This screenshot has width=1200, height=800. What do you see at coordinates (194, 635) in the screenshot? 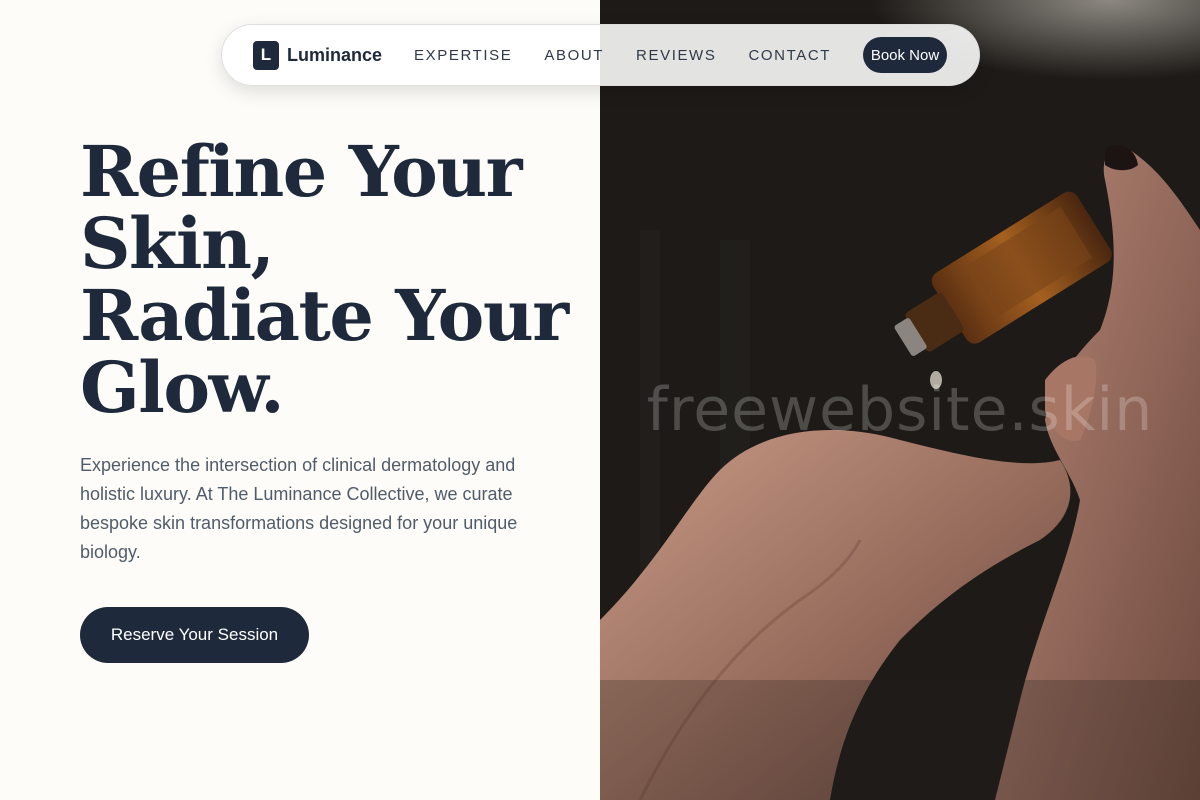
I see `reserve-session-button: Reserve Your Session` at bounding box center [194, 635].